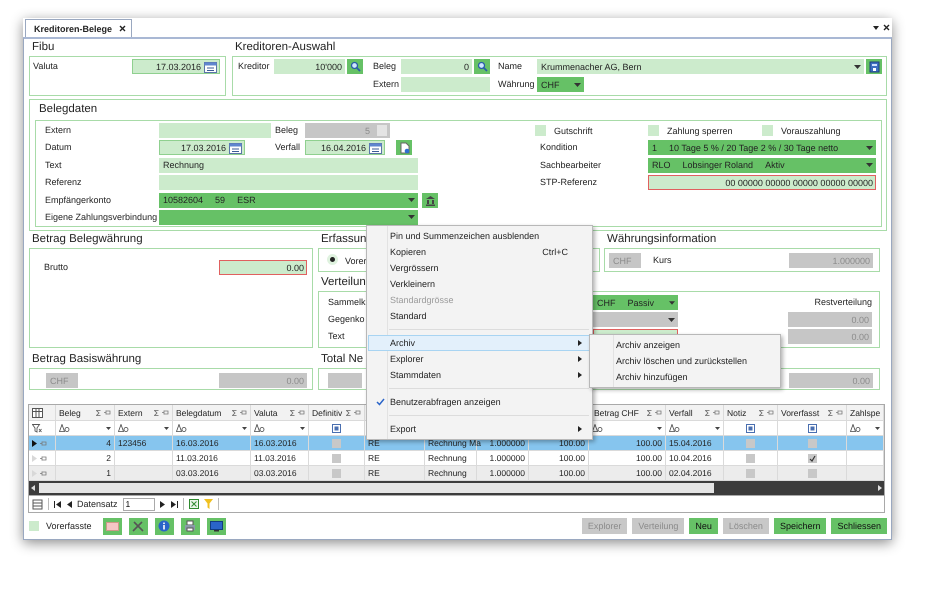 This screenshot has height=594, width=948. Describe the element at coordinates (37, 428) in the screenshot. I see `filter-clear-icon` at that location.